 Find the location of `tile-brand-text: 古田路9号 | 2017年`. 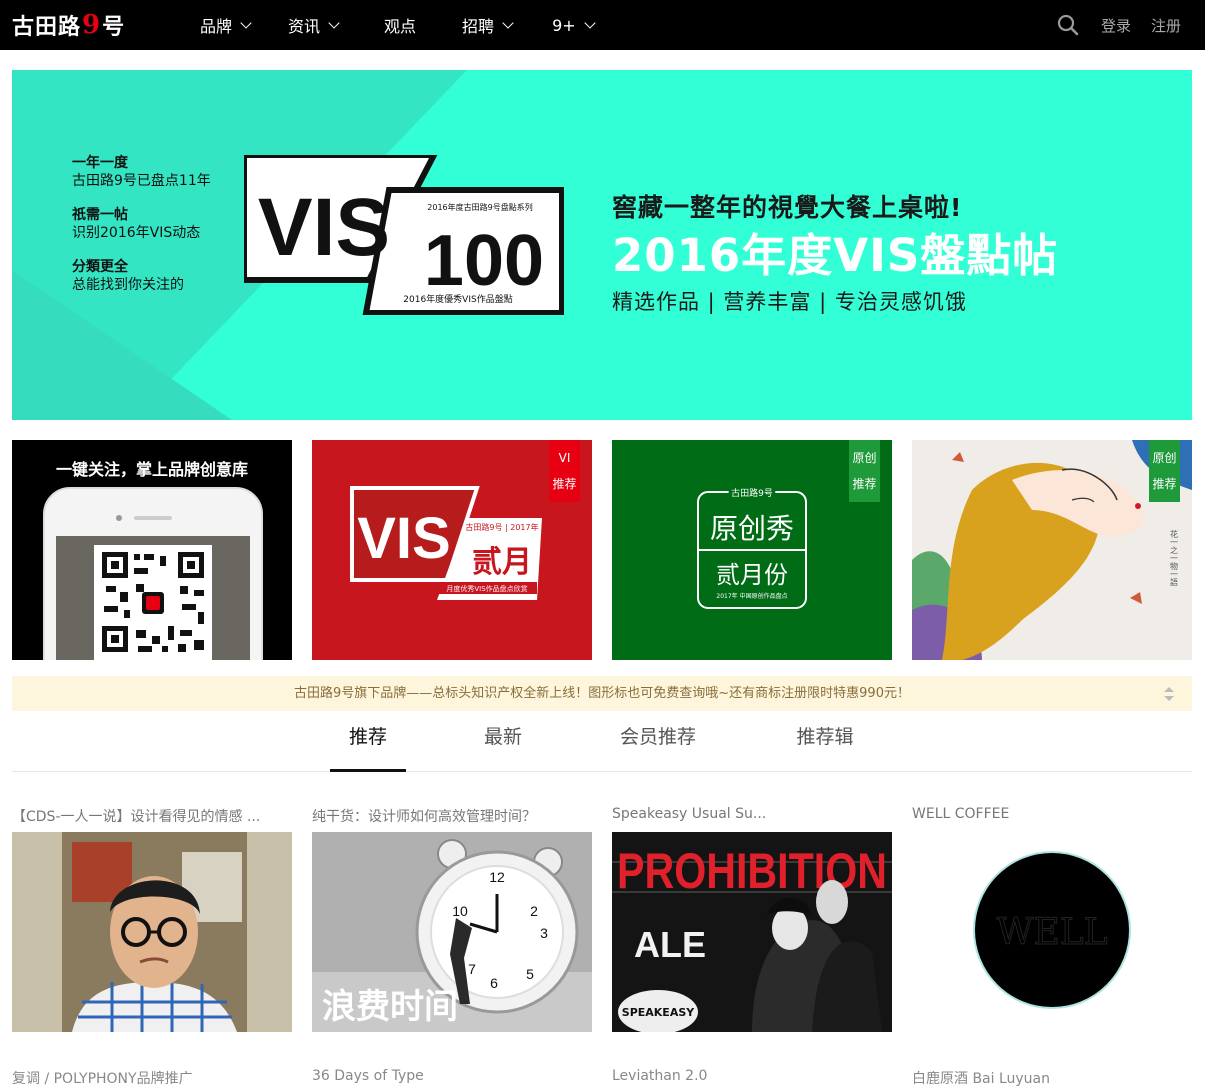

tile-brand-text: 古田路9号 | 2017年 is located at coordinates (501, 527).